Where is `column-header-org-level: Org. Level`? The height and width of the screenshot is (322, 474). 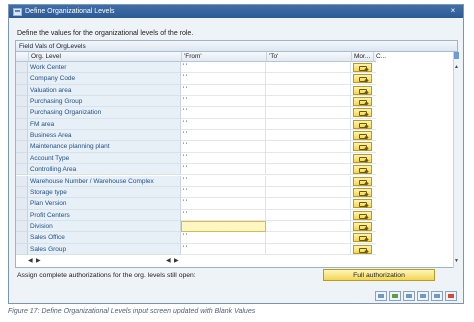 column-header-org-level: Org. Level is located at coordinates (104, 57).